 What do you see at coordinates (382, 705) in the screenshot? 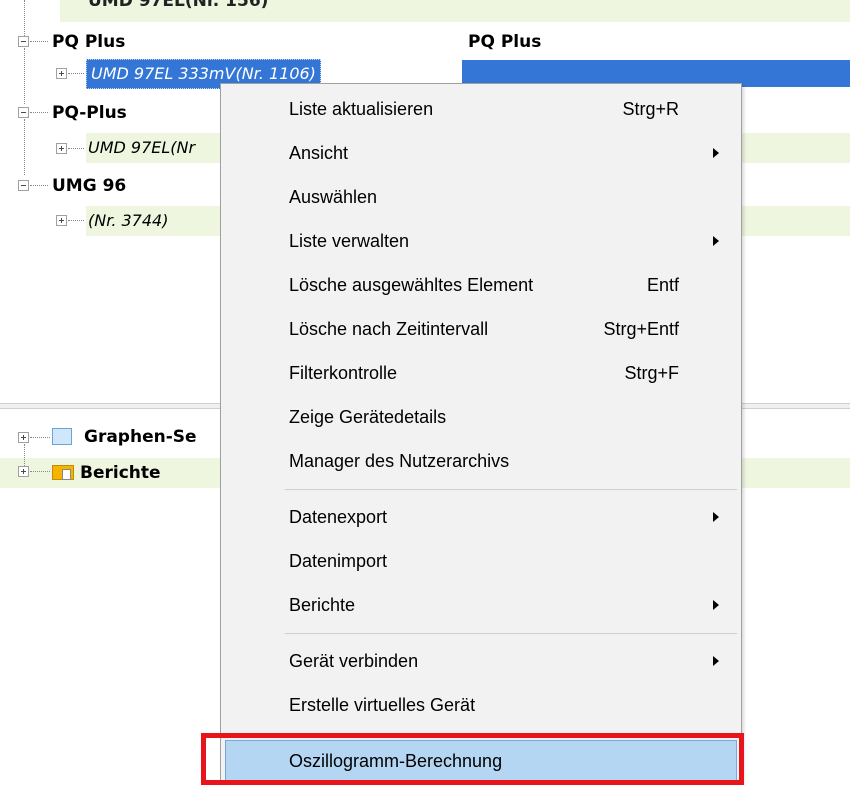
I see `menu-item-label: Erstelle virtuelles Gerät` at bounding box center [382, 705].